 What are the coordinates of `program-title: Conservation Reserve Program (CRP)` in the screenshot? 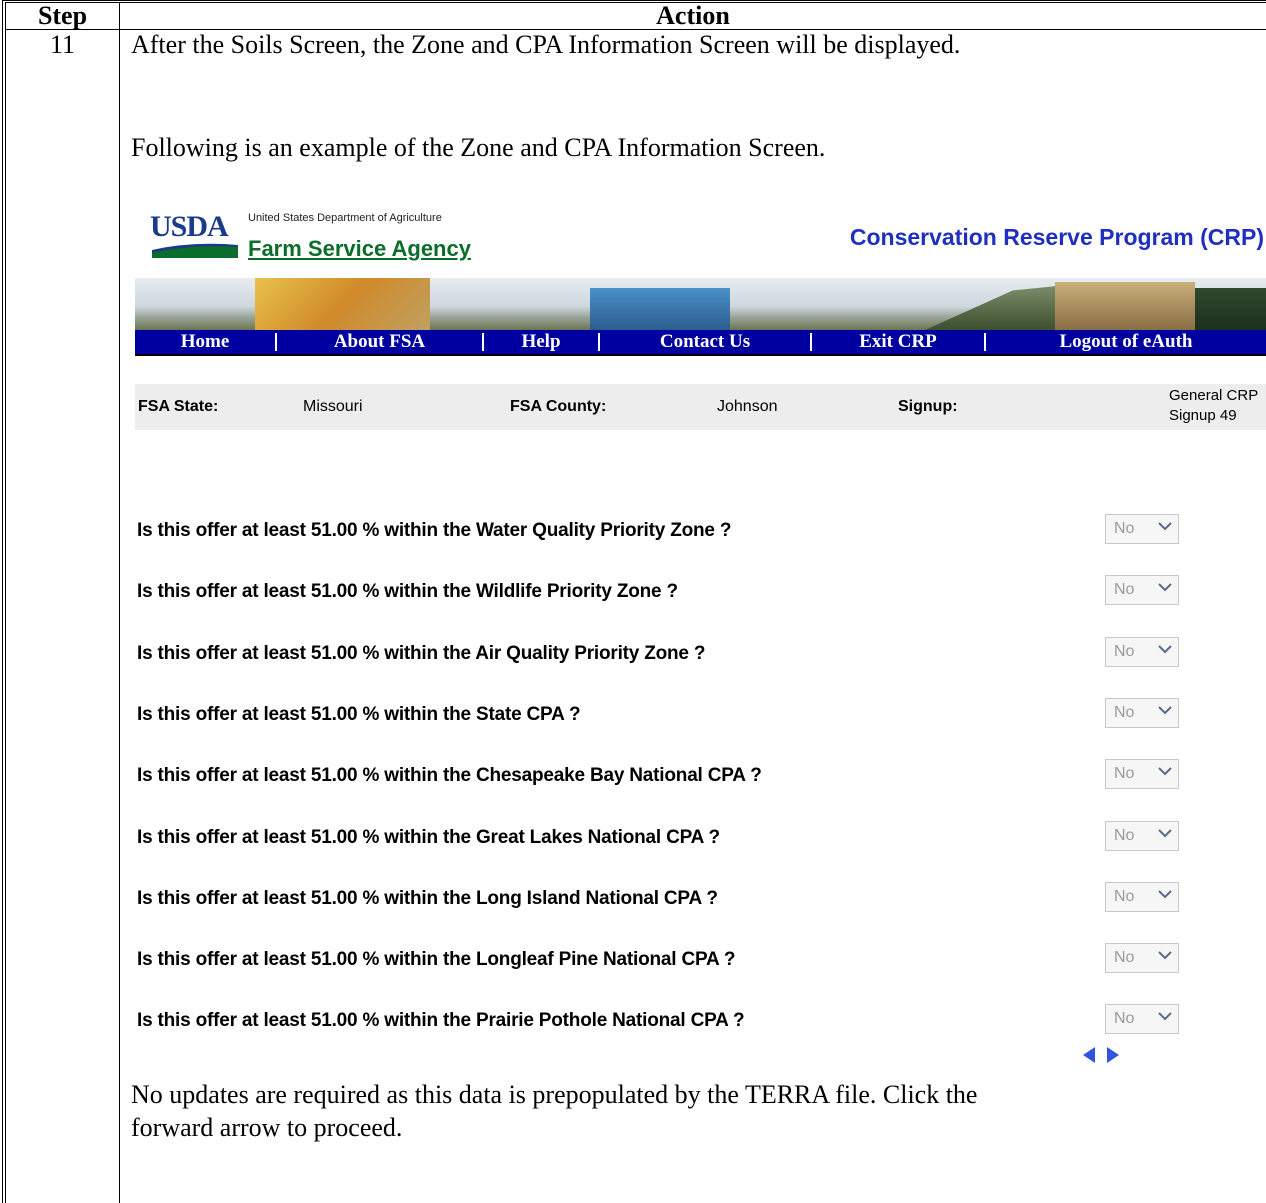 It's located at (1056, 237).